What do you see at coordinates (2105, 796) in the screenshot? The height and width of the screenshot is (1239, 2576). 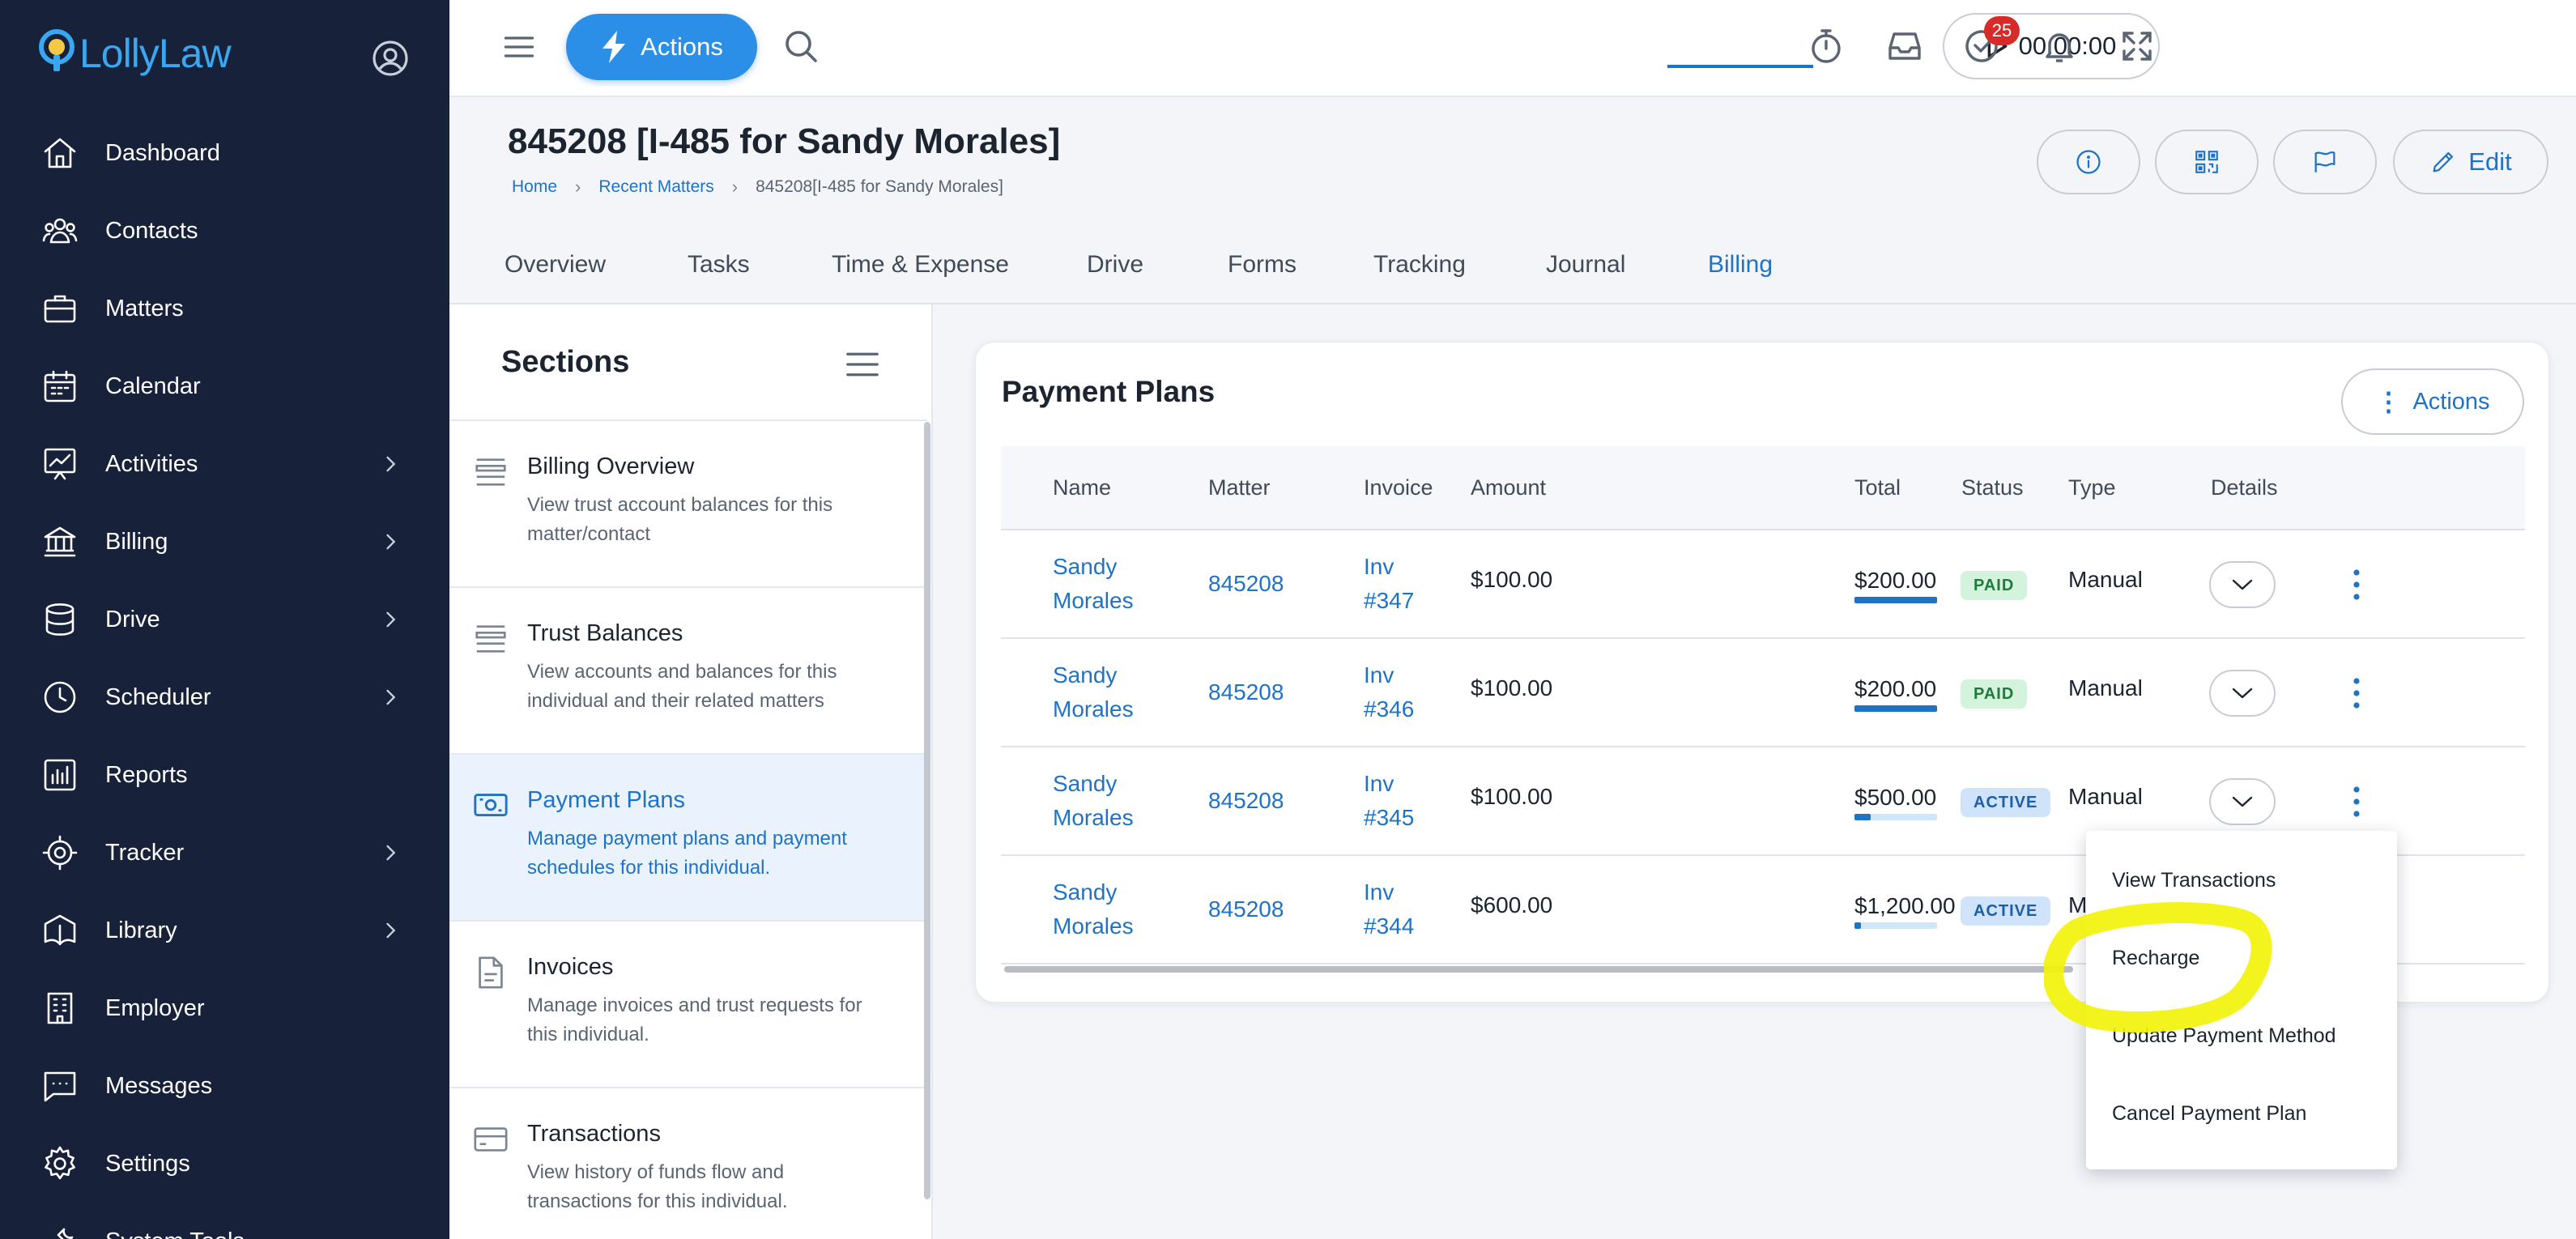 I see `type-value: Manual` at bounding box center [2105, 796].